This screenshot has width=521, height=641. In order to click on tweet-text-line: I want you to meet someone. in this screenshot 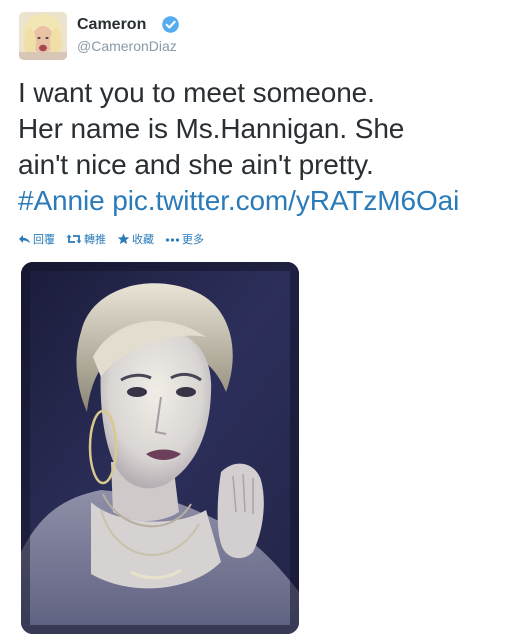, I will do `click(196, 92)`.